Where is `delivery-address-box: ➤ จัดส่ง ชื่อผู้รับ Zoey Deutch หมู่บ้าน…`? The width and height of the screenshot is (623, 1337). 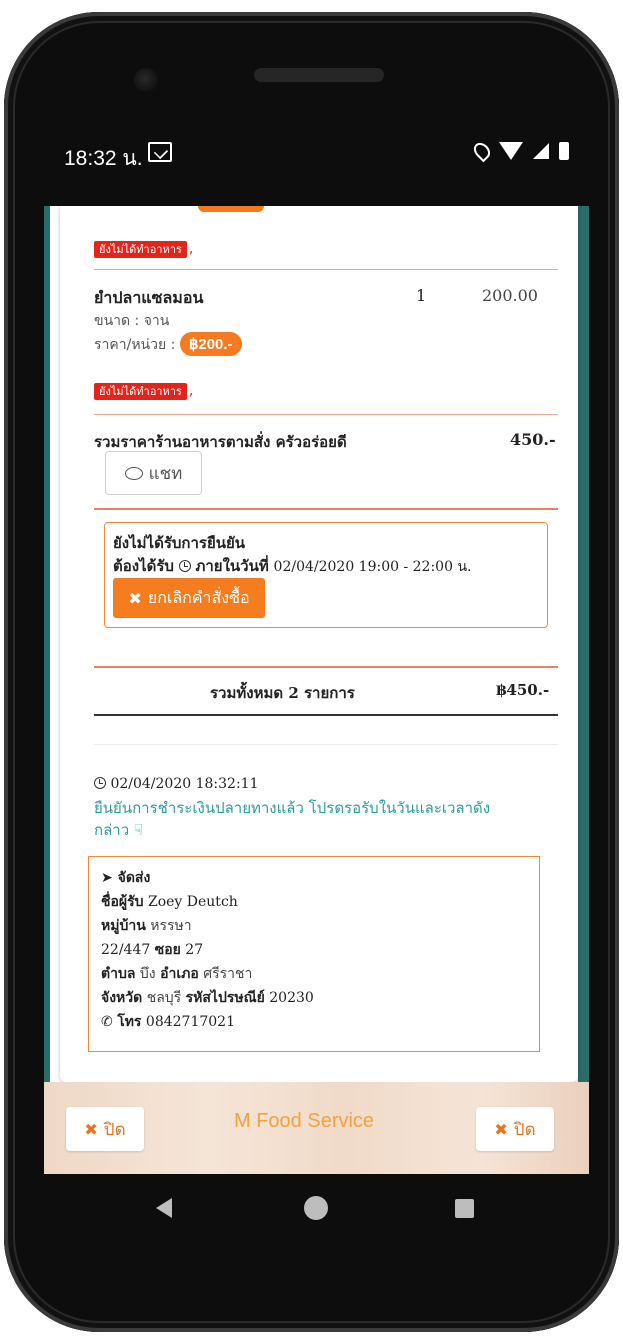 delivery-address-box: ➤ จัดส่ง ชื่อผู้รับ Zoey Deutch หมู่บ้าน… is located at coordinates (314, 954).